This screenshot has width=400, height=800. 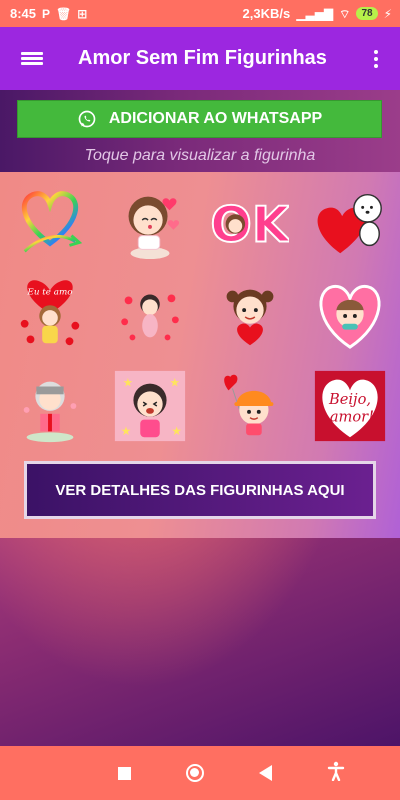 What do you see at coordinates (352, 417) in the screenshot?
I see `amor-text: amor!` at bounding box center [352, 417].